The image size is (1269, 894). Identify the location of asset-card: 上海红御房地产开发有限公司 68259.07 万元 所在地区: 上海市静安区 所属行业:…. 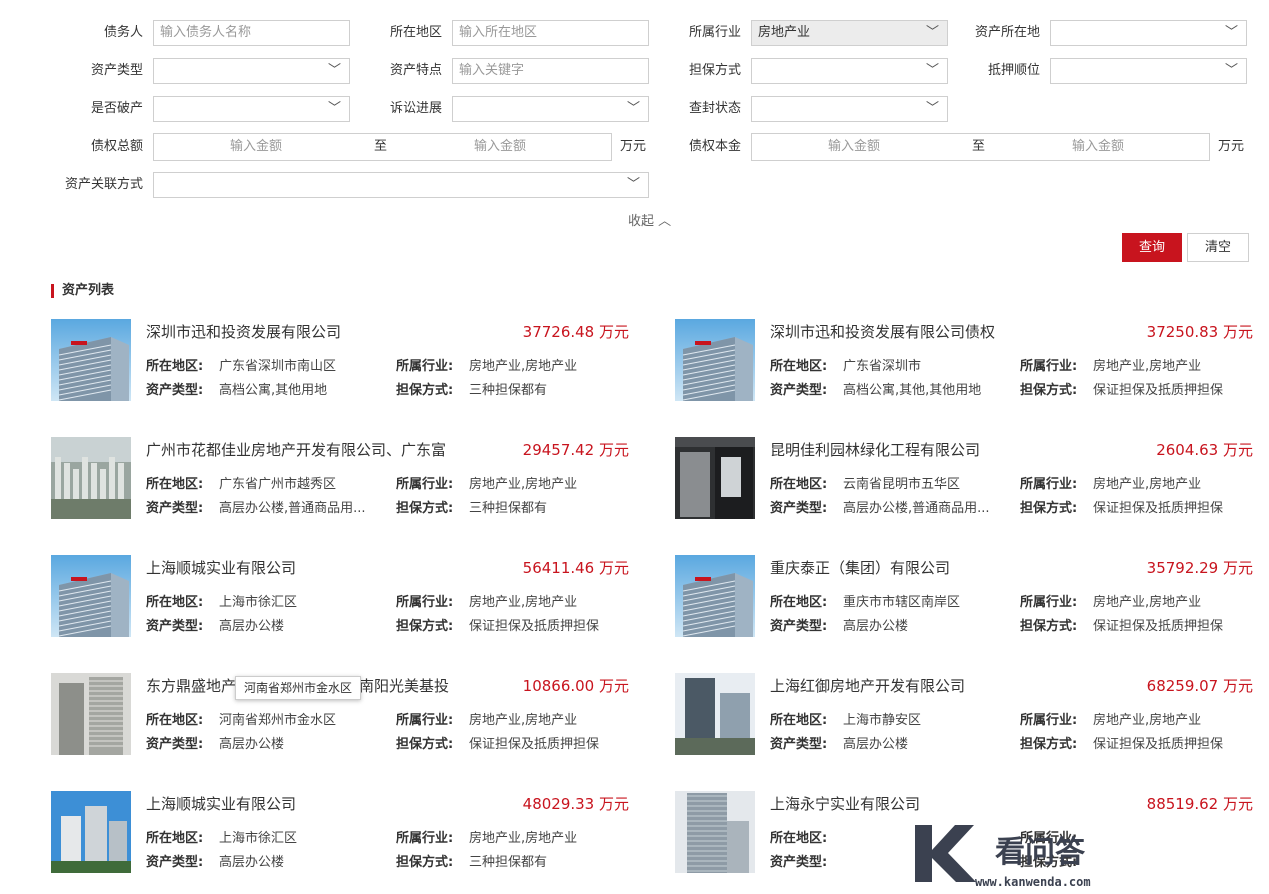
(964, 715).